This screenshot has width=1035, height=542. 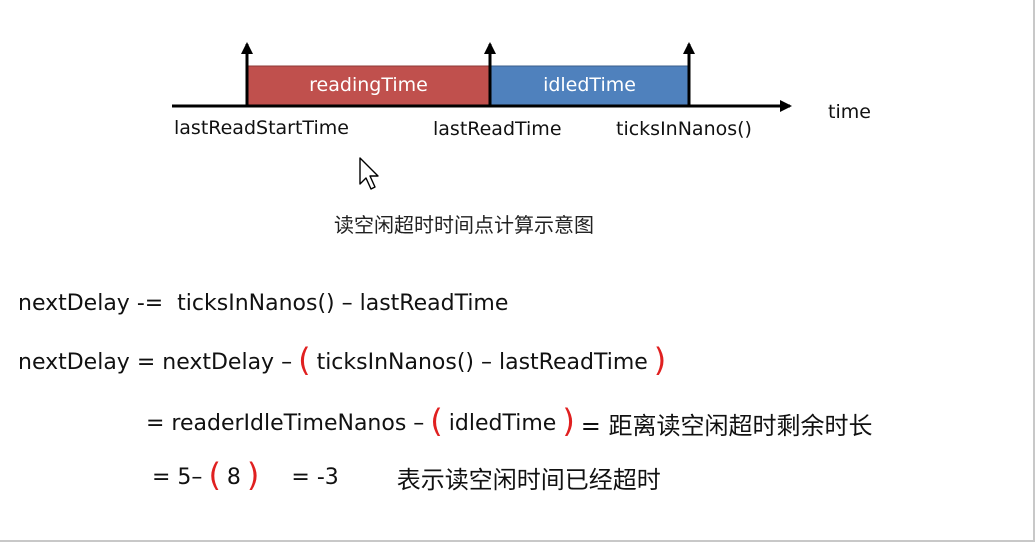 What do you see at coordinates (528, 479) in the screenshot?
I see `formula-line-4-note: 表示读空闲时间已经超时` at bounding box center [528, 479].